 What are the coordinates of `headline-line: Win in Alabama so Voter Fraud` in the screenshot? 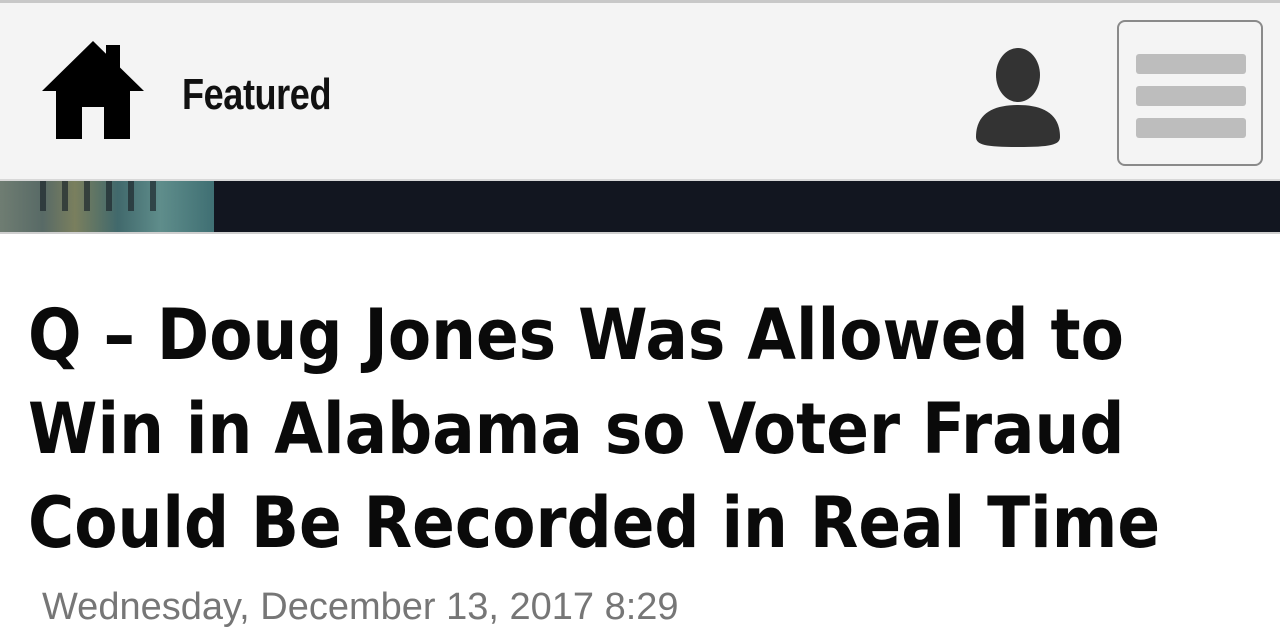 It's located at (576, 429).